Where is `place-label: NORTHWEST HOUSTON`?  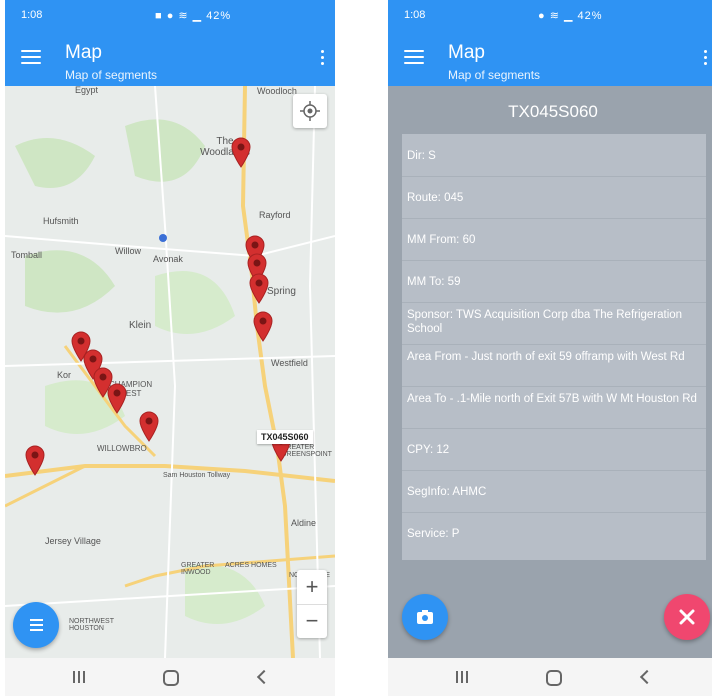
place-label: NORTHWEST HOUSTON is located at coordinates (91, 625).